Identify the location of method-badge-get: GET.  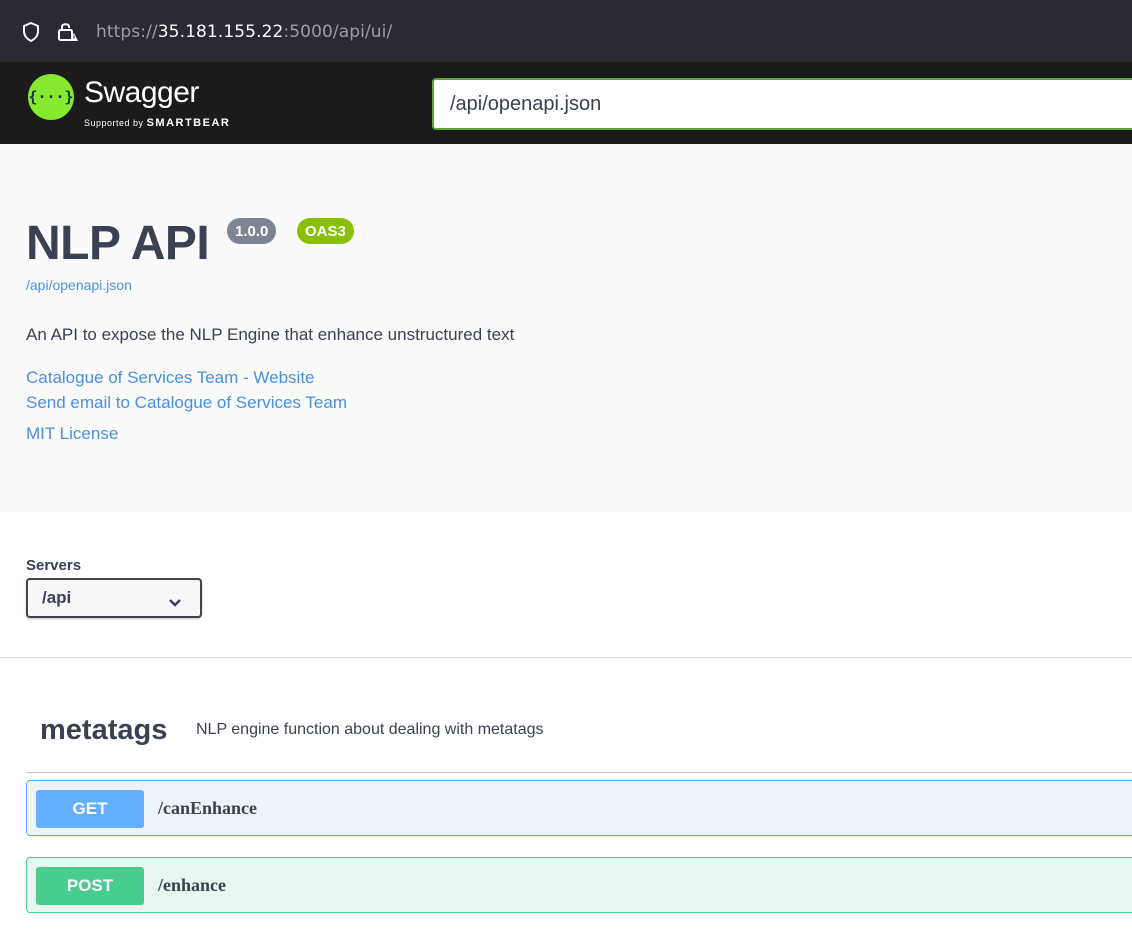
(90, 809).